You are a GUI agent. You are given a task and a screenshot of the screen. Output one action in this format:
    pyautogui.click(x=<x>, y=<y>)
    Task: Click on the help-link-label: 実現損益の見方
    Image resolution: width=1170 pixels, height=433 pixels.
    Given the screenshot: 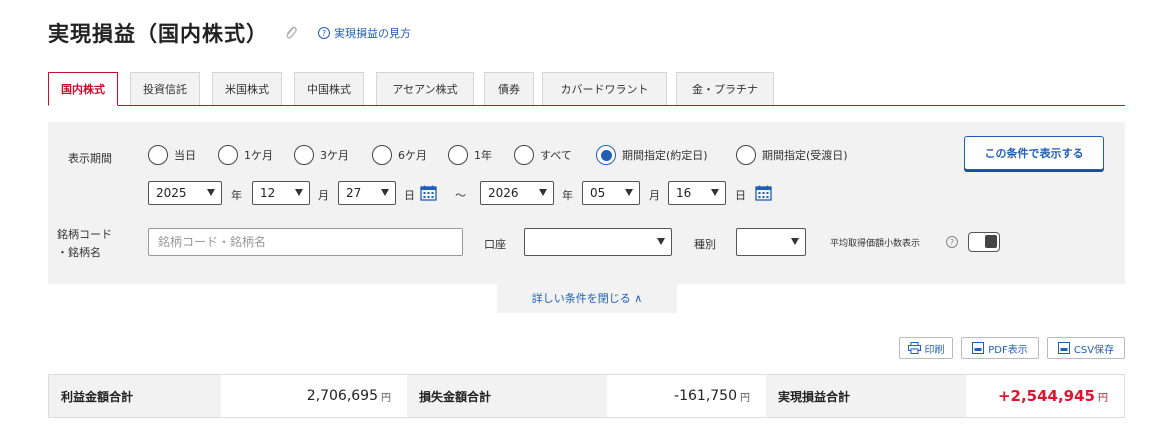 What is the action you would take?
    pyautogui.click(x=372, y=33)
    